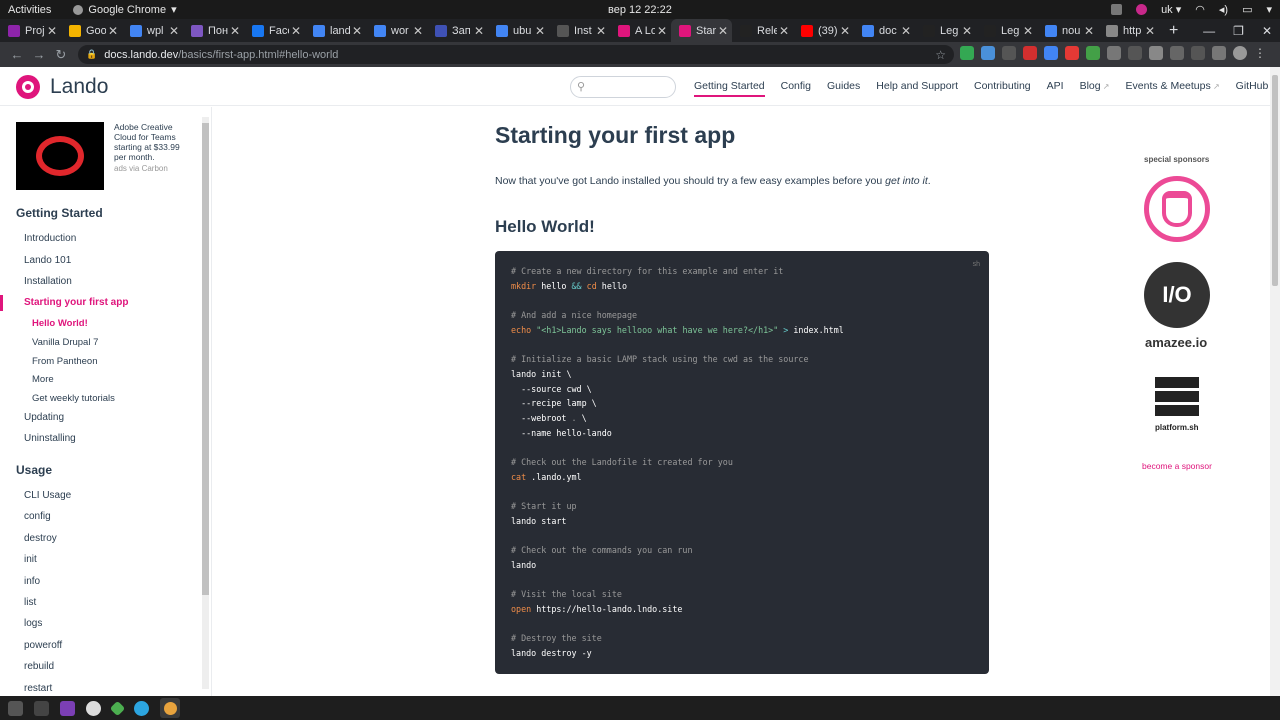 The image size is (1280, 720). Describe the element at coordinates (988, 53) in the screenshot. I see `s-extension-icon` at that location.